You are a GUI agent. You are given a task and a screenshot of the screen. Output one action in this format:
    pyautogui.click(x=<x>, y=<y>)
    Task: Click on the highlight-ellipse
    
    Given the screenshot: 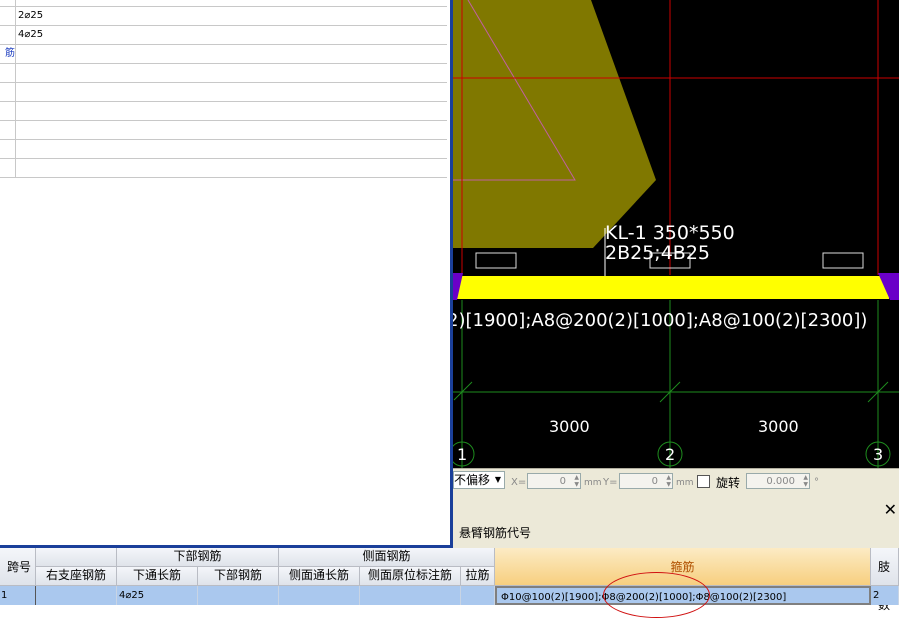 What is the action you would take?
    pyautogui.click(x=656, y=595)
    